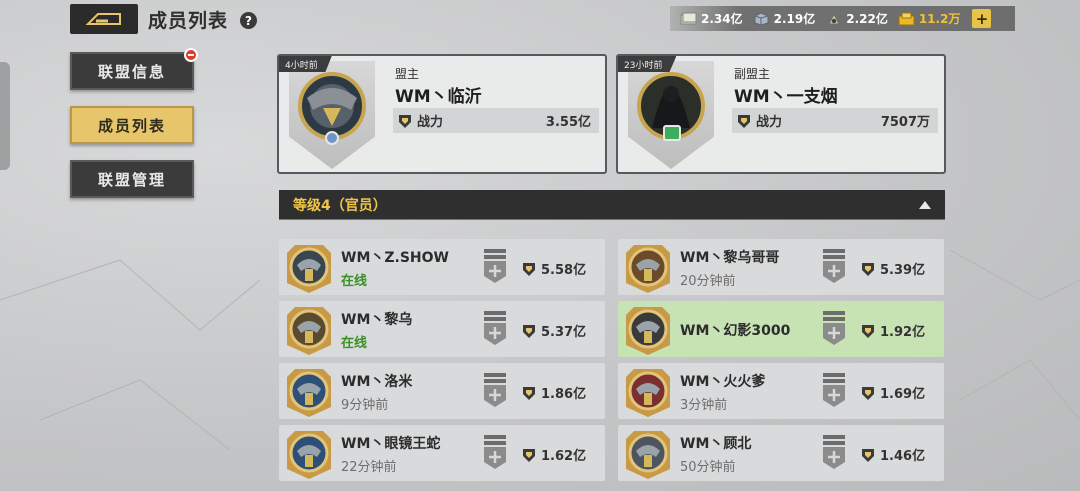 The width and height of the screenshot is (1080, 491). I want to click on back-button, so click(104, 19).